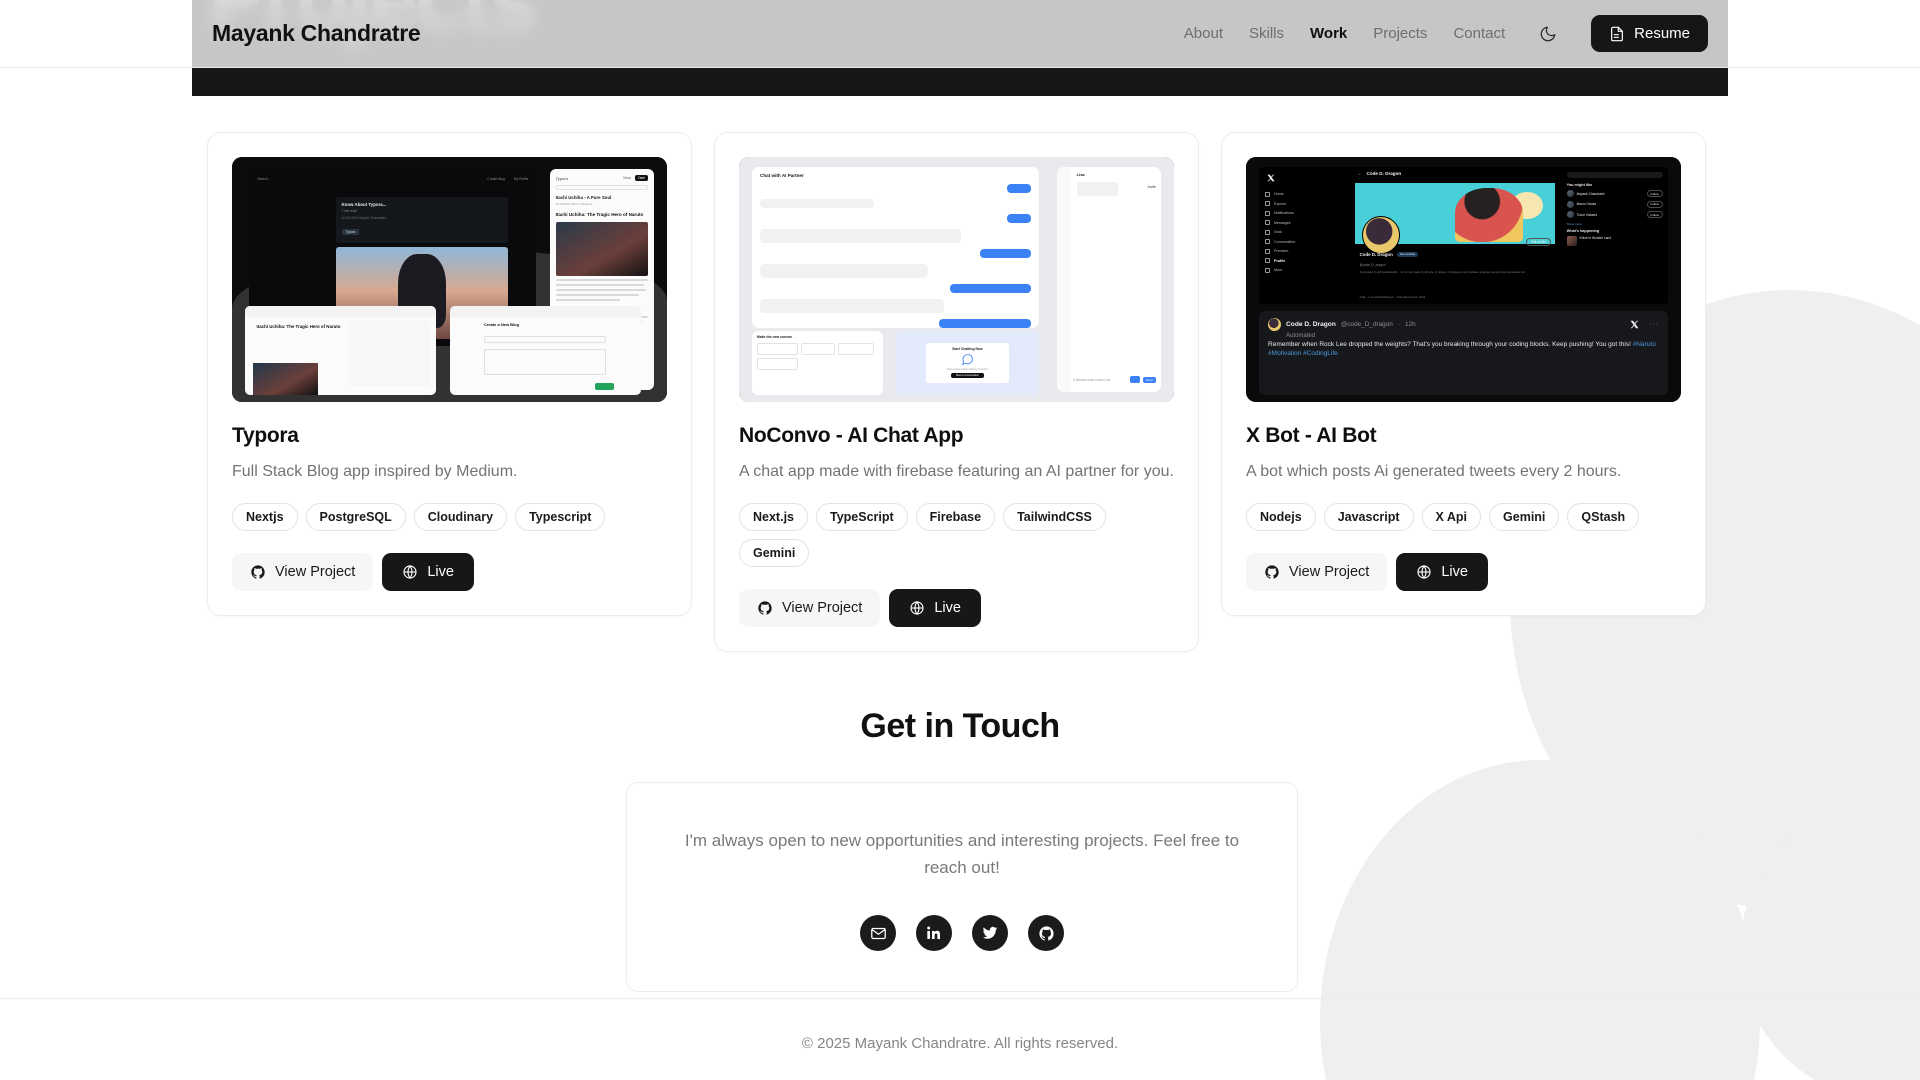 The image size is (1920, 1080). Describe the element at coordinates (1278, 270) in the screenshot. I see `xb-nav-item: More` at that location.